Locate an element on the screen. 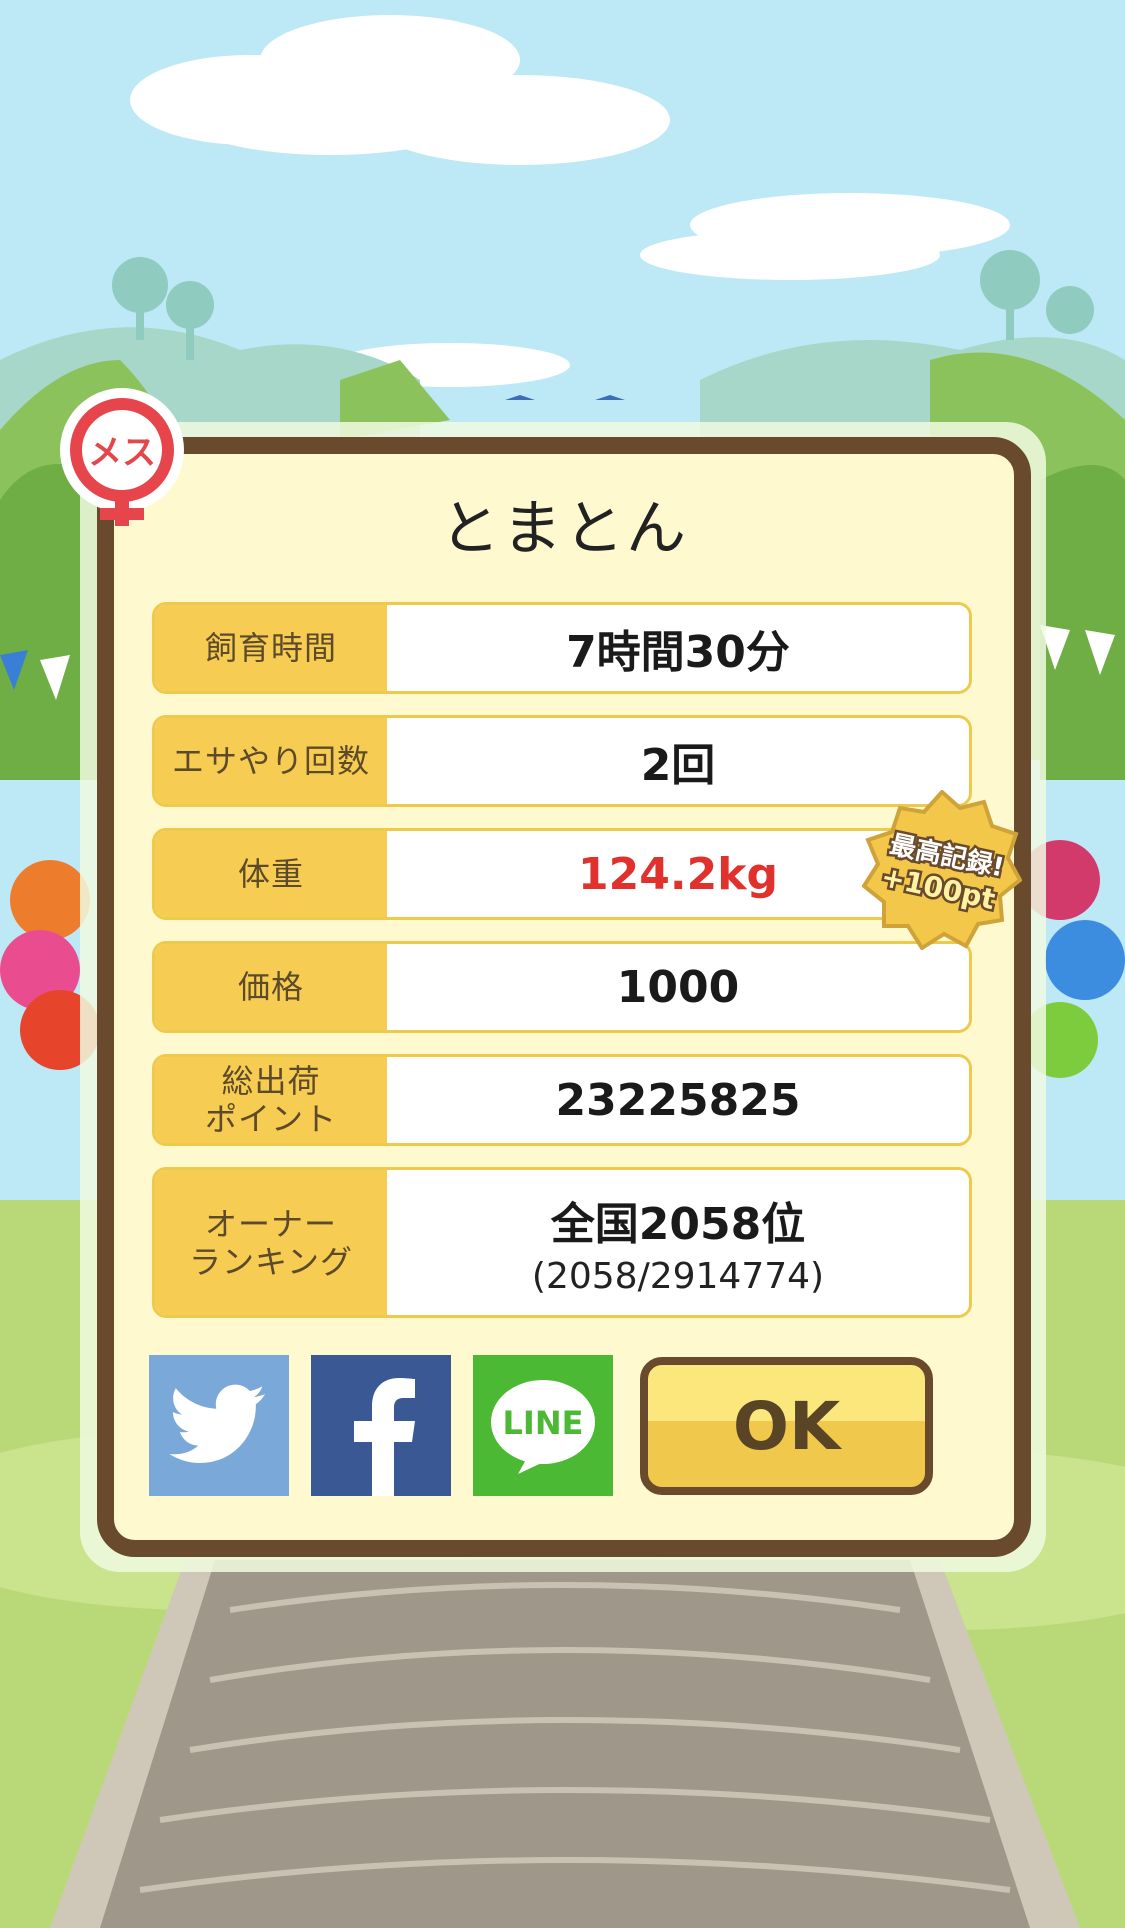 The image size is (1125, 1928). stat-row-weight: 体重 124.2kg is located at coordinates (562, 874).